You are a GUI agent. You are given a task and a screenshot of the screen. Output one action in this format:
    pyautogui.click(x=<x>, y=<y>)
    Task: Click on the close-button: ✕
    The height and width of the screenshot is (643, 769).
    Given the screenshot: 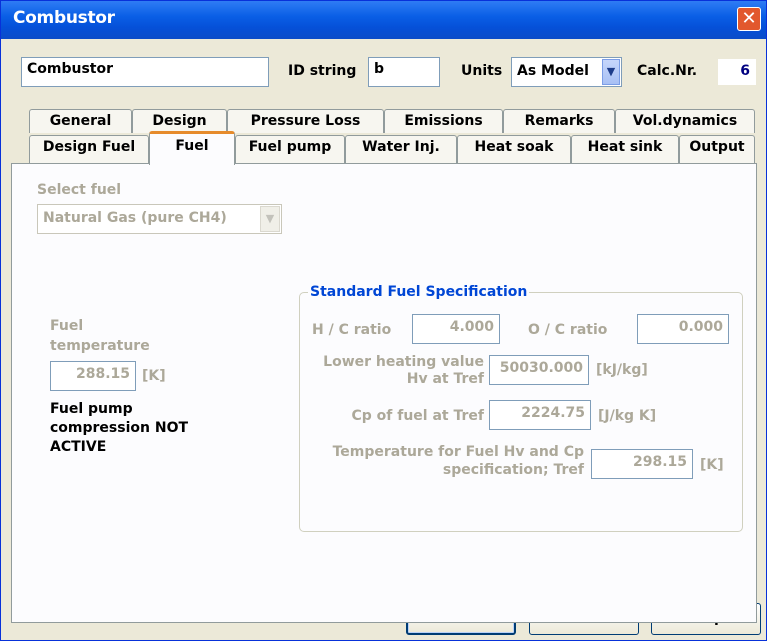 What is the action you would take?
    pyautogui.click(x=749, y=19)
    